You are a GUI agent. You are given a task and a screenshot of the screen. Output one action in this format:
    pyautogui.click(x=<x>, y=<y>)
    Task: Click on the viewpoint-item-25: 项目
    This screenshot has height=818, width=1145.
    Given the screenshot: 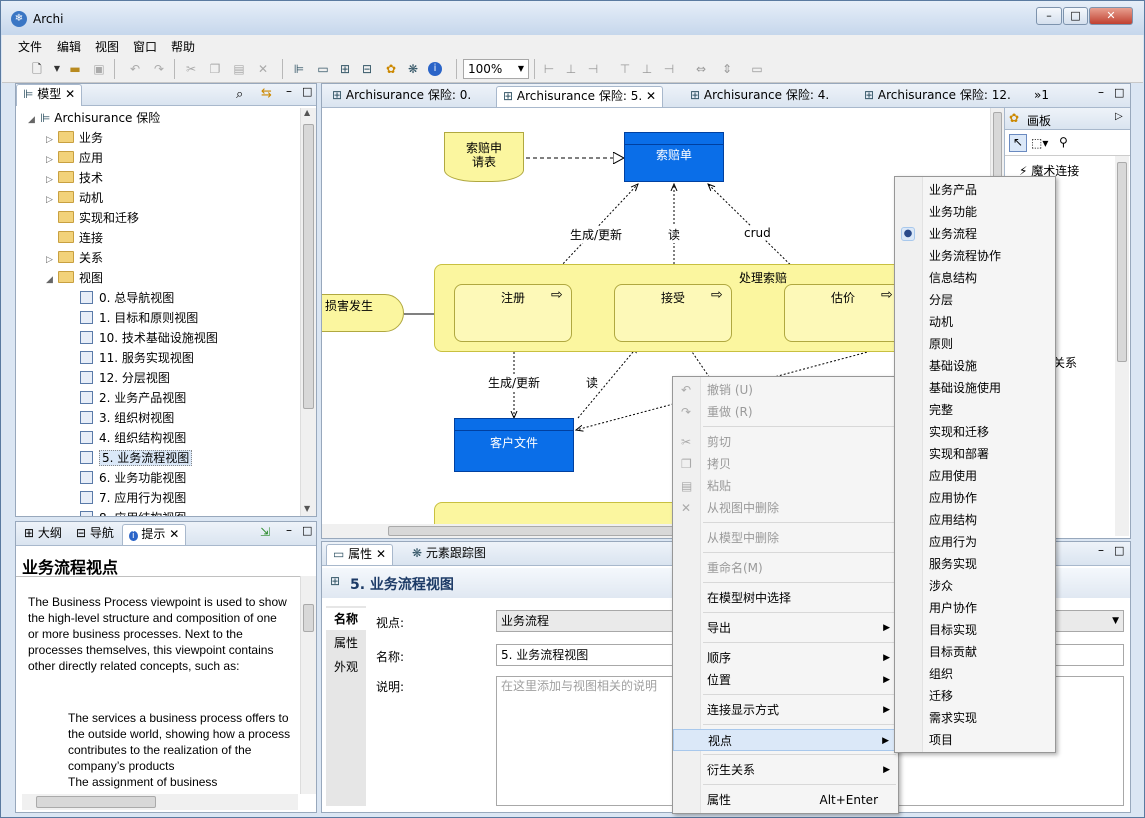 What is the action you would take?
    pyautogui.click(x=975, y=740)
    